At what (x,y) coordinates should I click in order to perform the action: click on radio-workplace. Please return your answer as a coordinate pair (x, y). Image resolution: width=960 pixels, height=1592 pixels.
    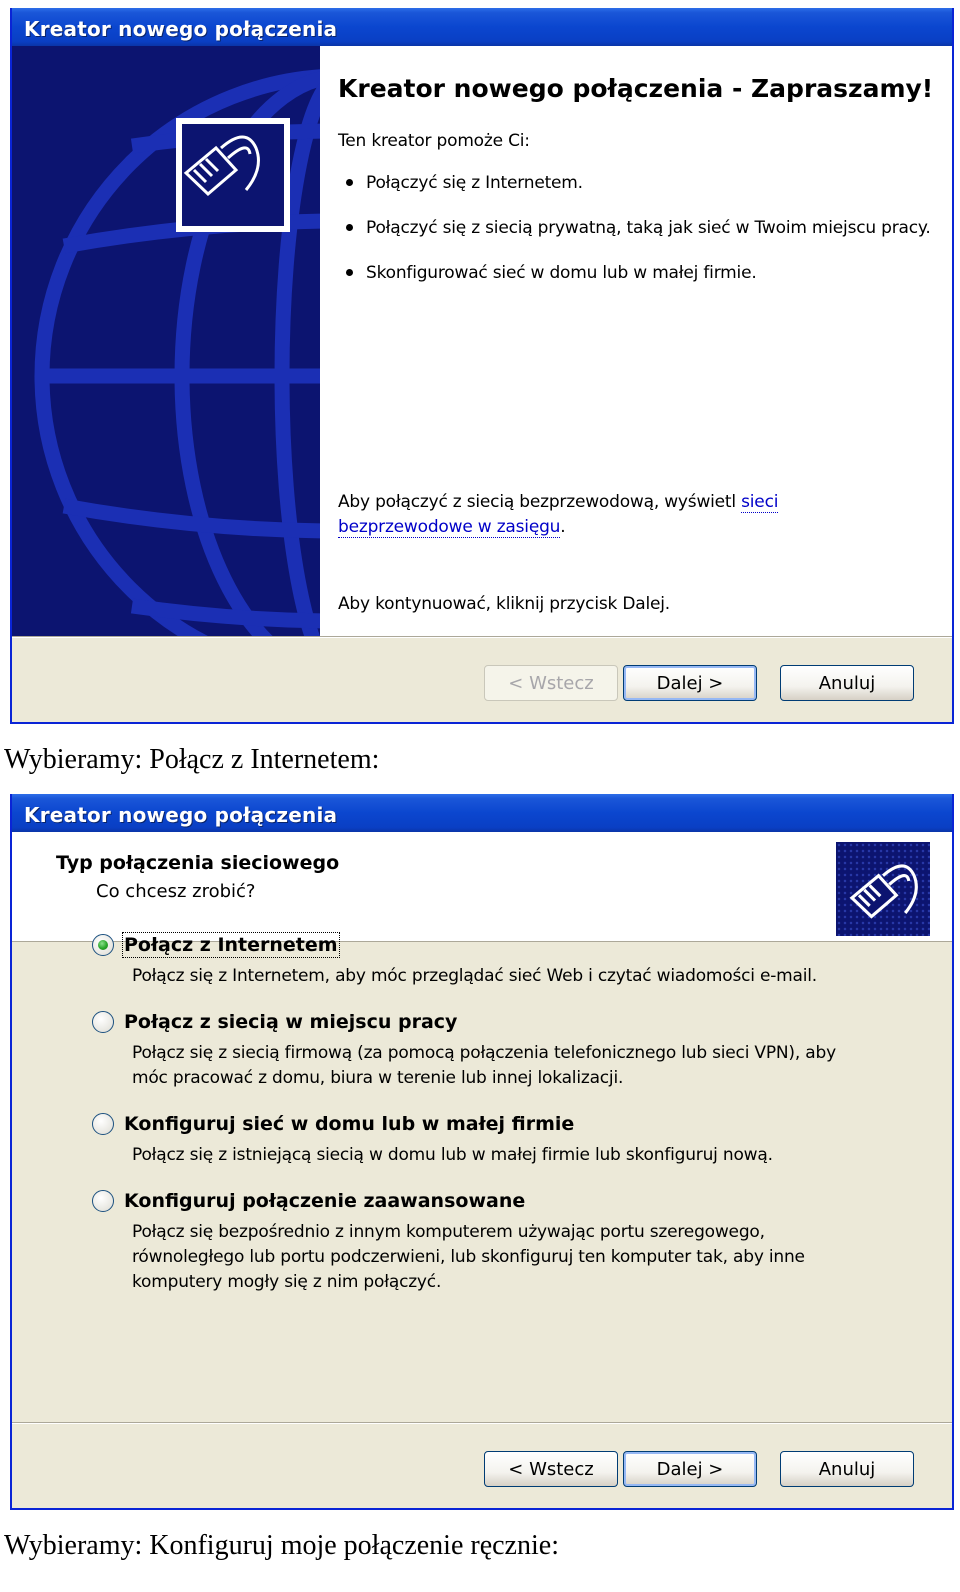
    Looking at the image, I should click on (103, 1022).